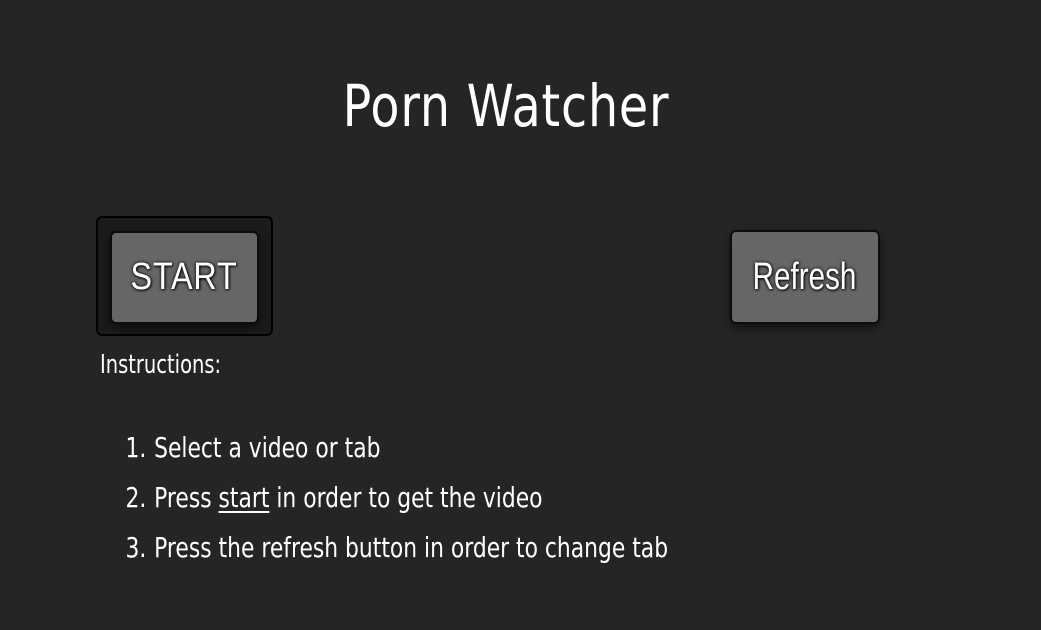 This screenshot has width=1041, height=630. I want to click on start-button: START, so click(184, 277).